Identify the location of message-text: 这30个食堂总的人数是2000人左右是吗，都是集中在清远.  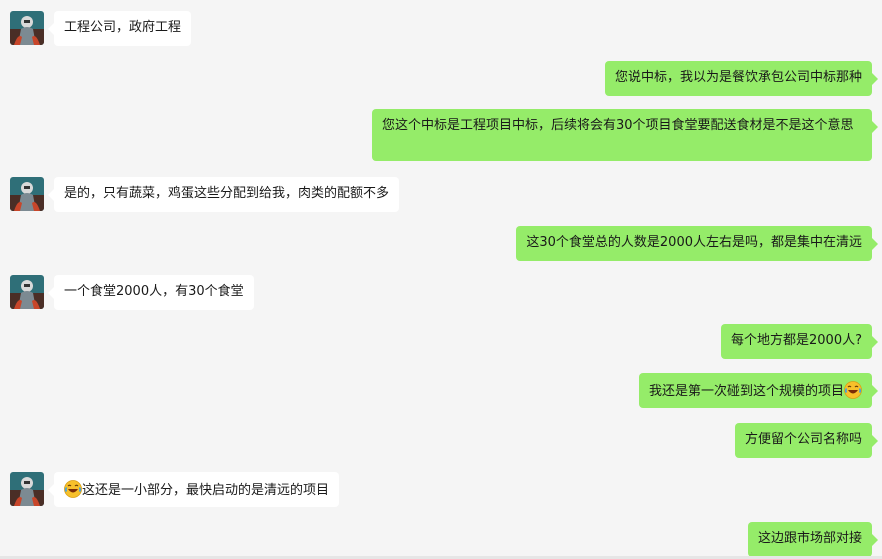
(694, 242).